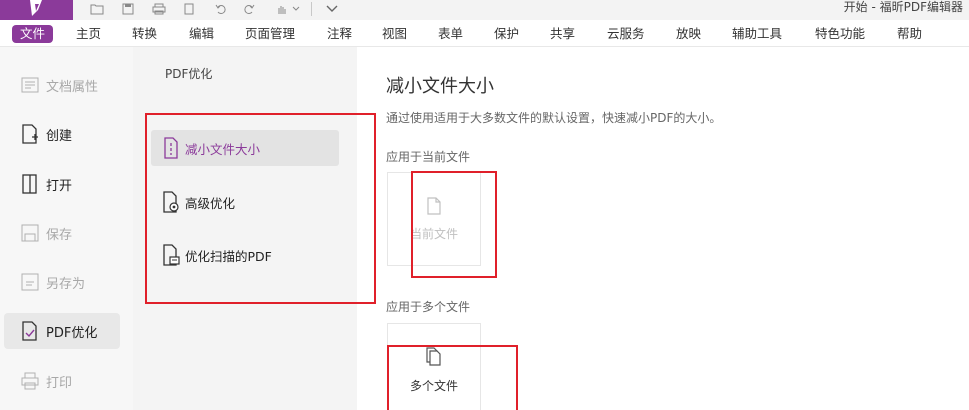  What do you see at coordinates (33, 34) in the screenshot?
I see `menu-file: 文件` at bounding box center [33, 34].